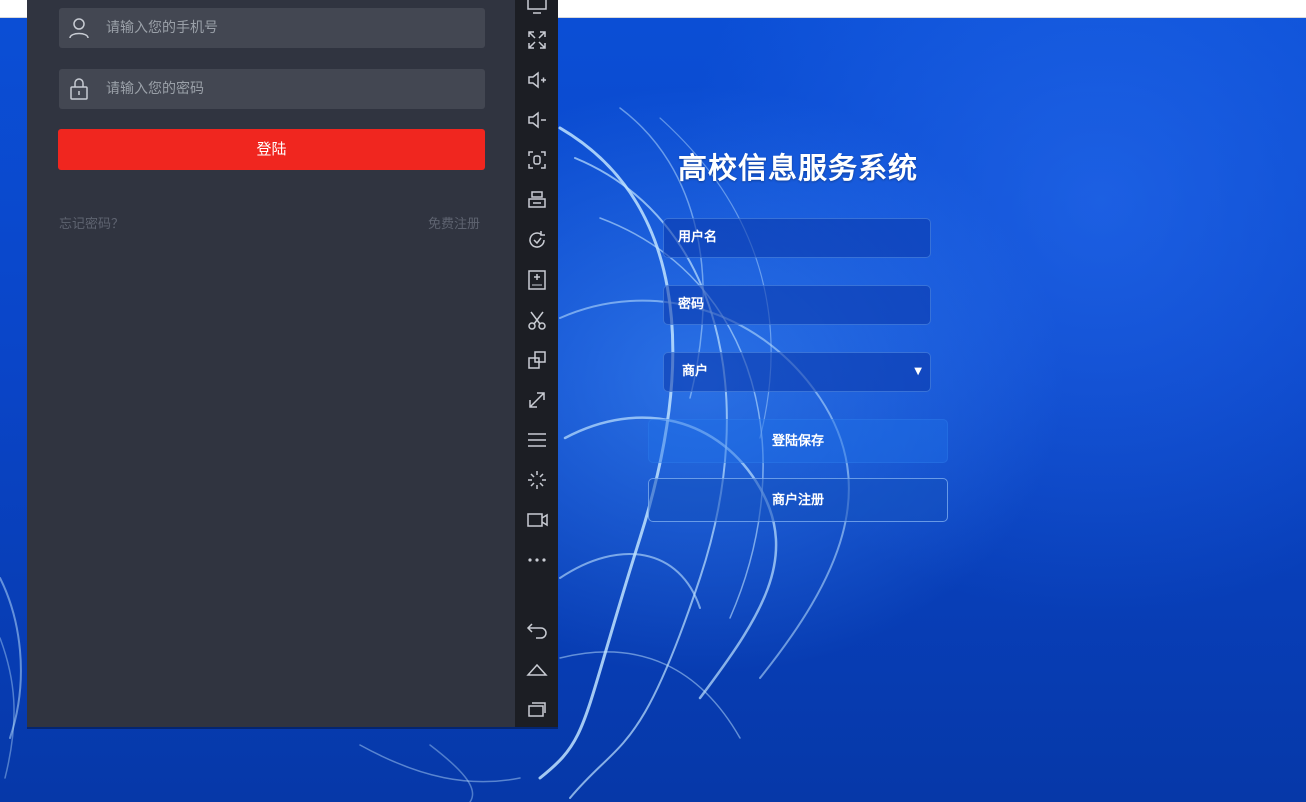  Describe the element at coordinates (695, 371) in the screenshot. I see `role-select-value: 商户` at that location.